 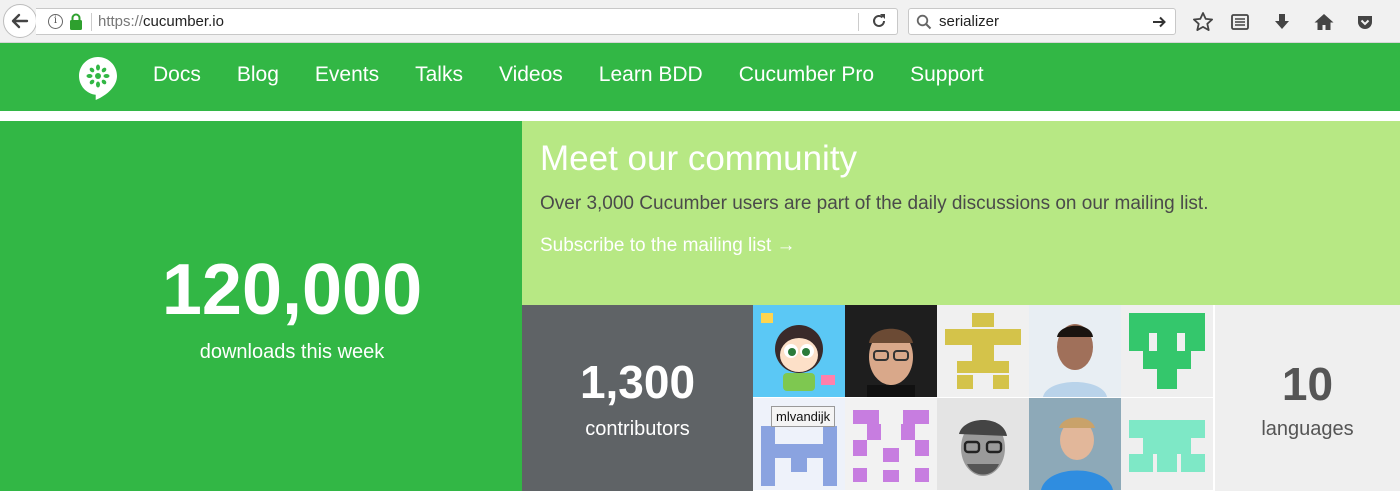 I want to click on languages-panel: 10 languages, so click(x=1307, y=398).